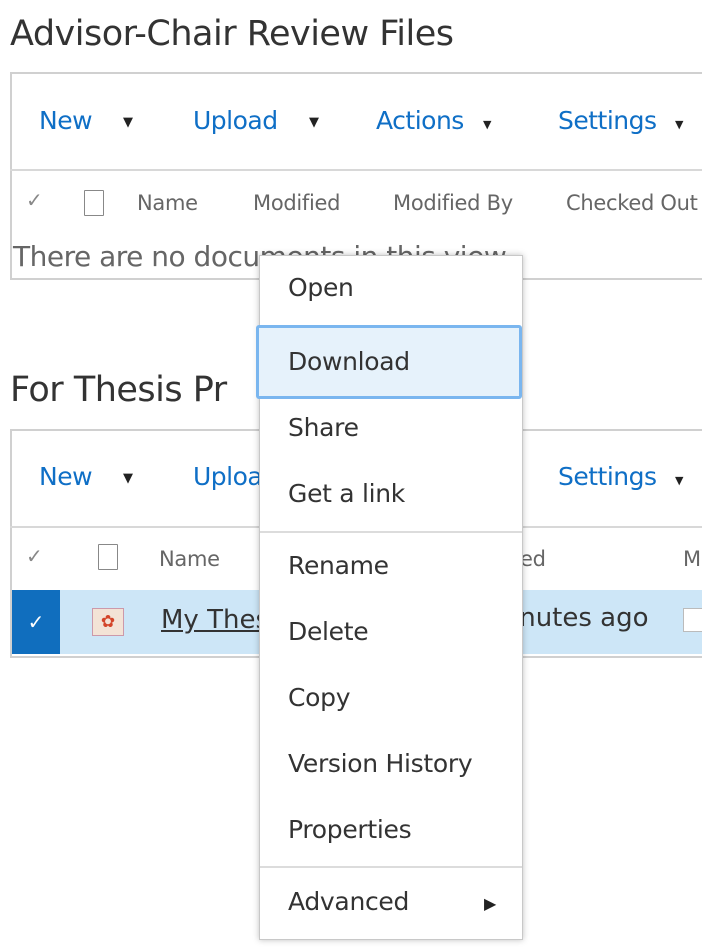 The width and height of the screenshot is (702, 950). I want to click on menu-item-open: Open, so click(321, 287).